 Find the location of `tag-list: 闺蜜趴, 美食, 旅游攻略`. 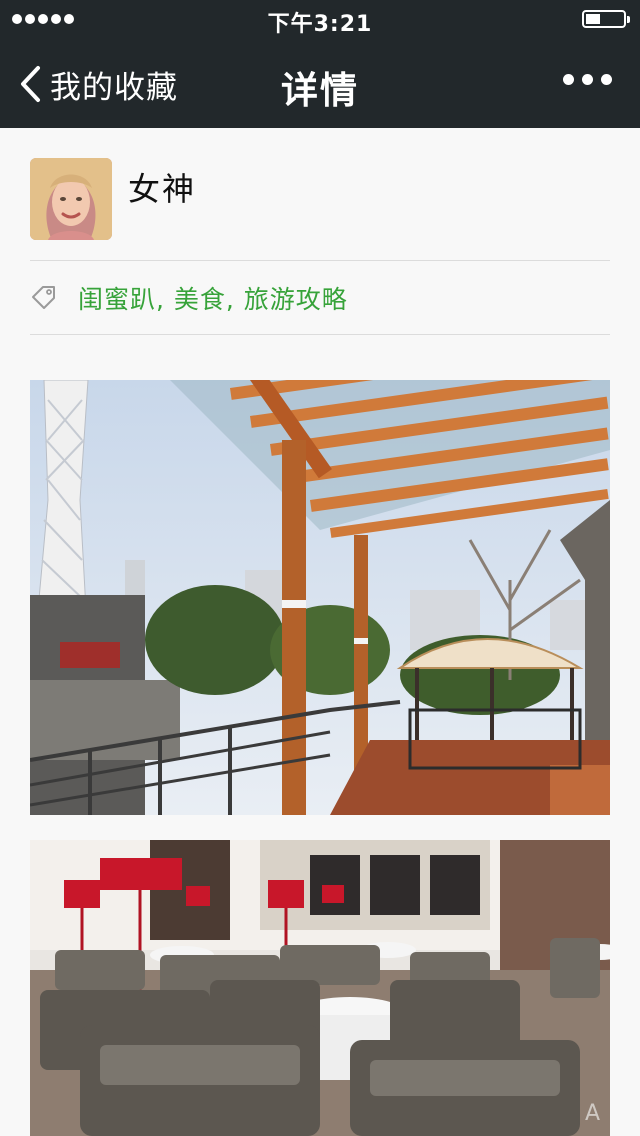

tag-list: 闺蜜趴, 美食, 旅游攻略 is located at coordinates (213, 298).